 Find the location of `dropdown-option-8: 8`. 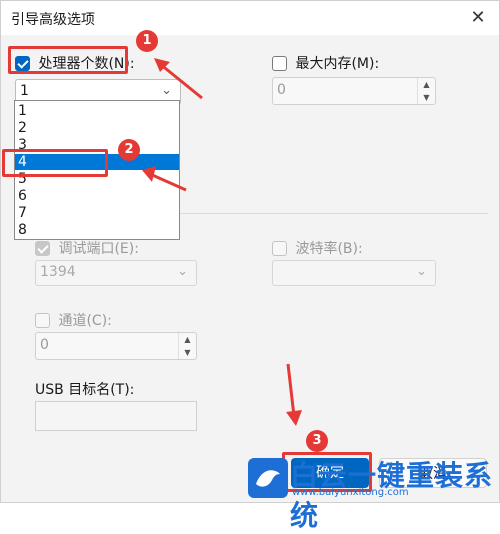

dropdown-option-8: 8 is located at coordinates (97, 230).